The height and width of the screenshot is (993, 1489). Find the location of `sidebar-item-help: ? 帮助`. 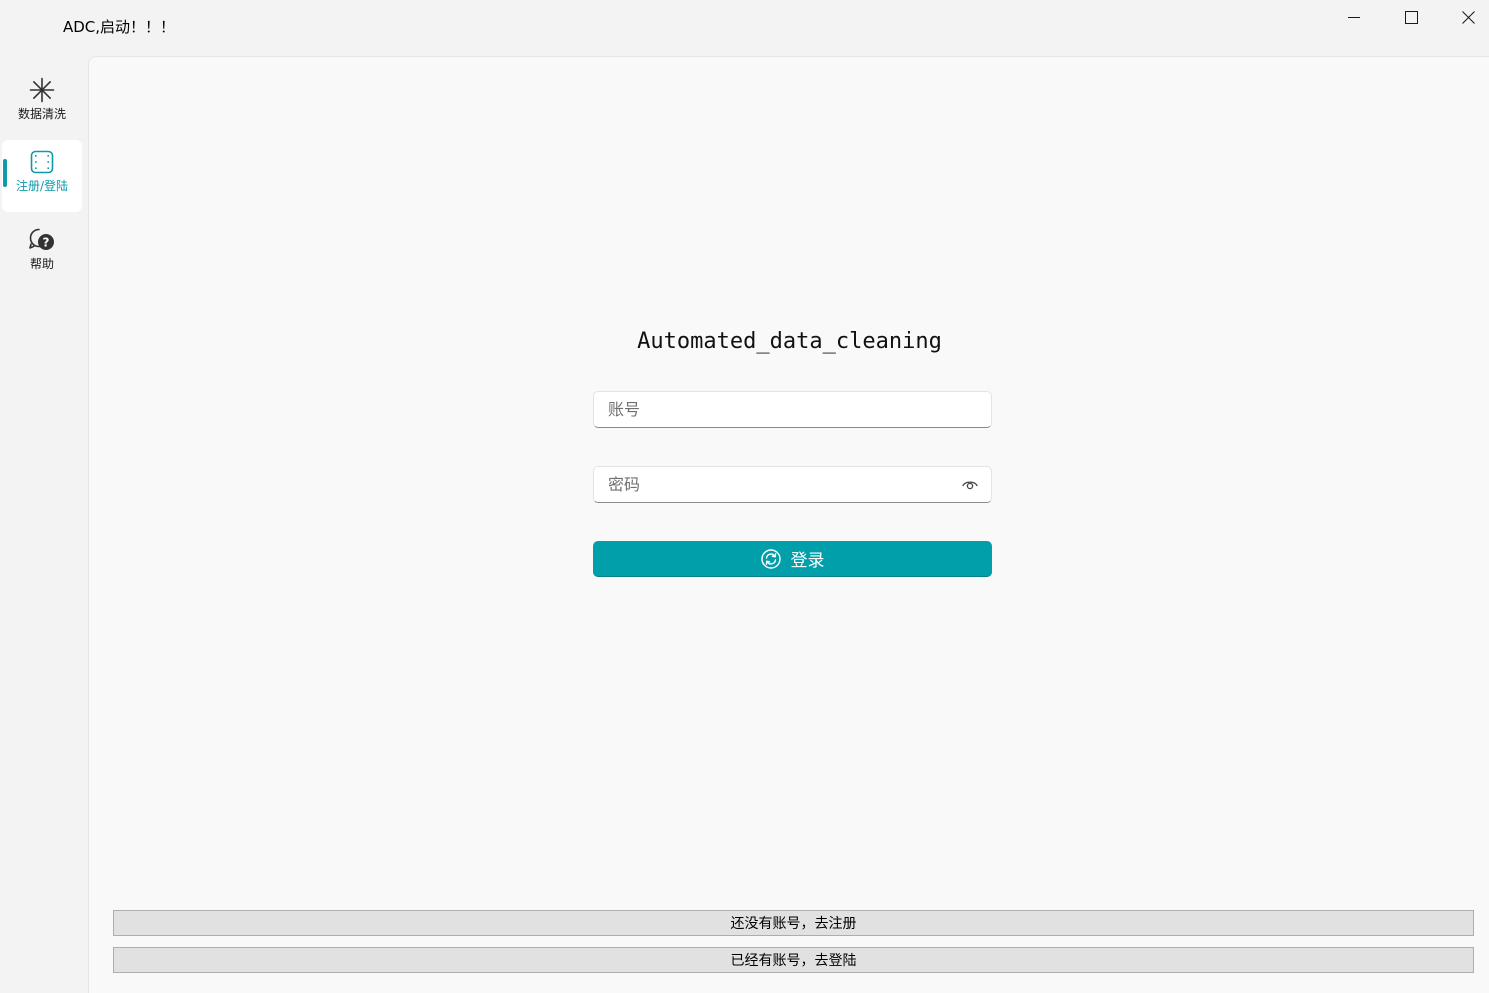

sidebar-item-help: ? 帮助 is located at coordinates (42, 254).